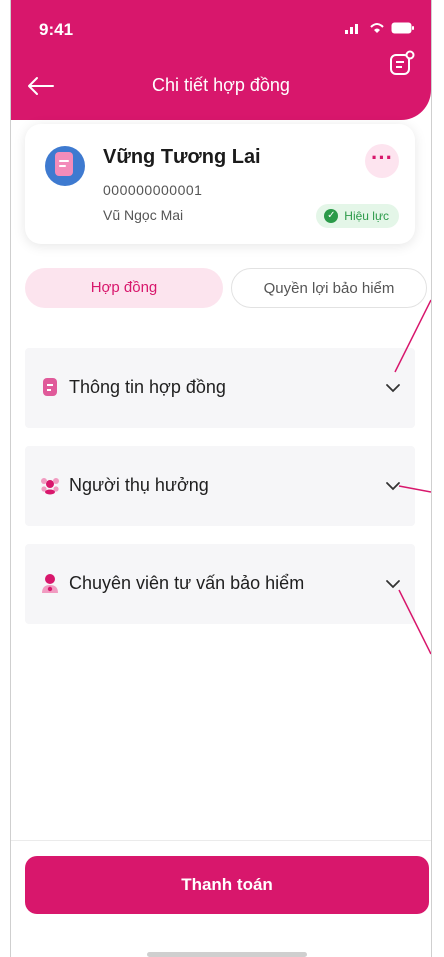  I want to click on home-indicator, so click(227, 954).